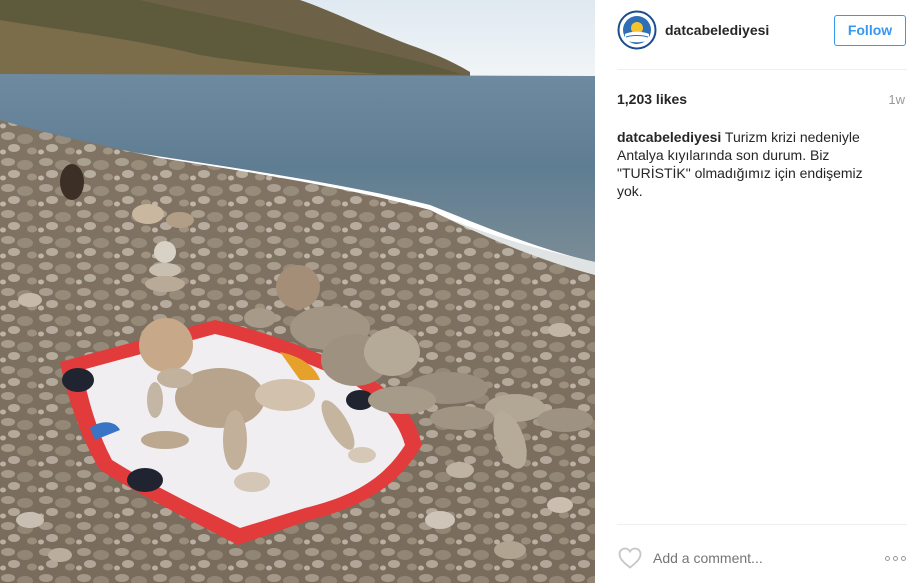 This screenshot has width=915, height=583. What do you see at coordinates (762, 524) in the screenshot?
I see `footer-divider` at bounding box center [762, 524].